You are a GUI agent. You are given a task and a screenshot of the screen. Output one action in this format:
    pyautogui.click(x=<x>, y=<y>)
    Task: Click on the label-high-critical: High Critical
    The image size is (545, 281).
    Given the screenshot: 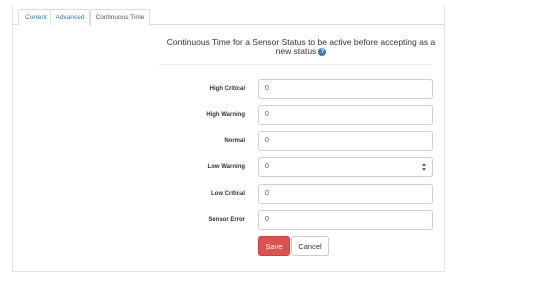 What is the action you would take?
    pyautogui.click(x=227, y=89)
    